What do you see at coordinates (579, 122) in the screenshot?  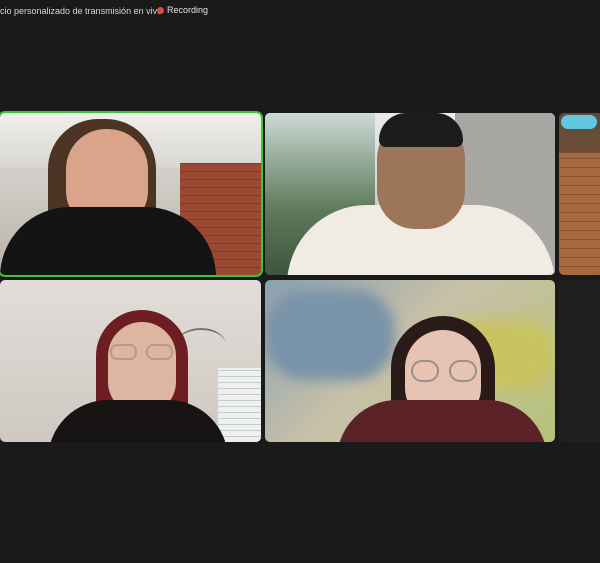 I see `blue-object` at bounding box center [579, 122].